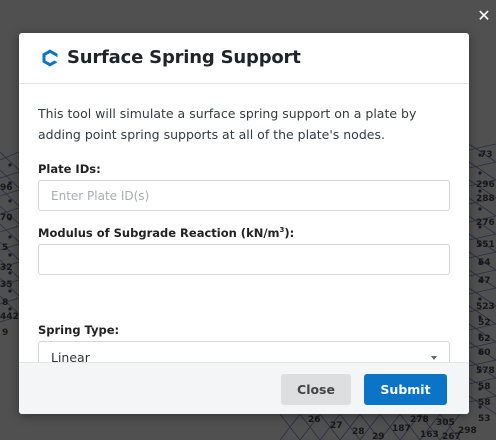 Image resolution: width=496 pixels, height=440 pixels. Describe the element at coordinates (316, 389) in the screenshot. I see `close-button: Close` at that location.